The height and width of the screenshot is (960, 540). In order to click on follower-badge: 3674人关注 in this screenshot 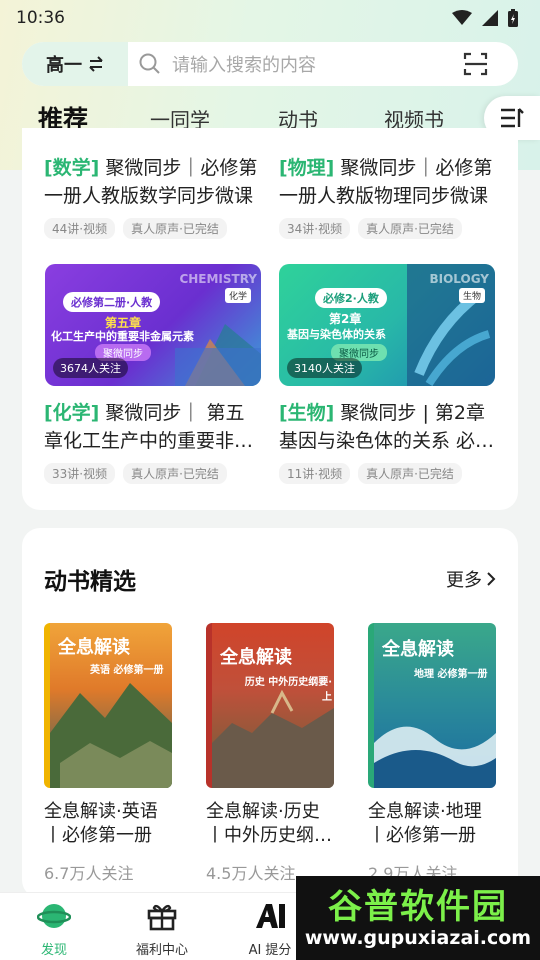, I will do `click(90, 368)`.